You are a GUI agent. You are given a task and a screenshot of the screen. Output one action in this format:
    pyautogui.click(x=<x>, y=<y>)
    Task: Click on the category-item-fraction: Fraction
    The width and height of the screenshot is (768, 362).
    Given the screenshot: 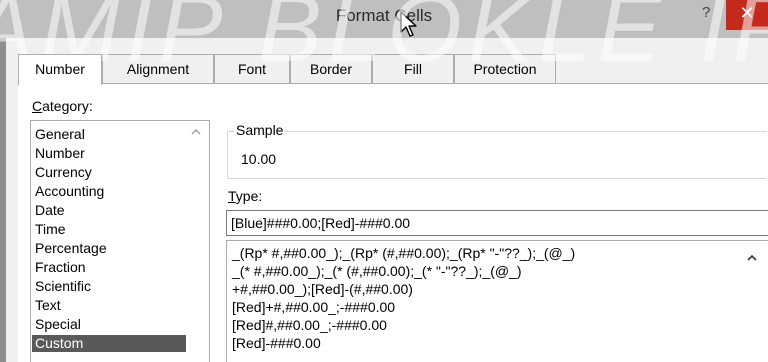 What is the action you would take?
    pyautogui.click(x=60, y=267)
    